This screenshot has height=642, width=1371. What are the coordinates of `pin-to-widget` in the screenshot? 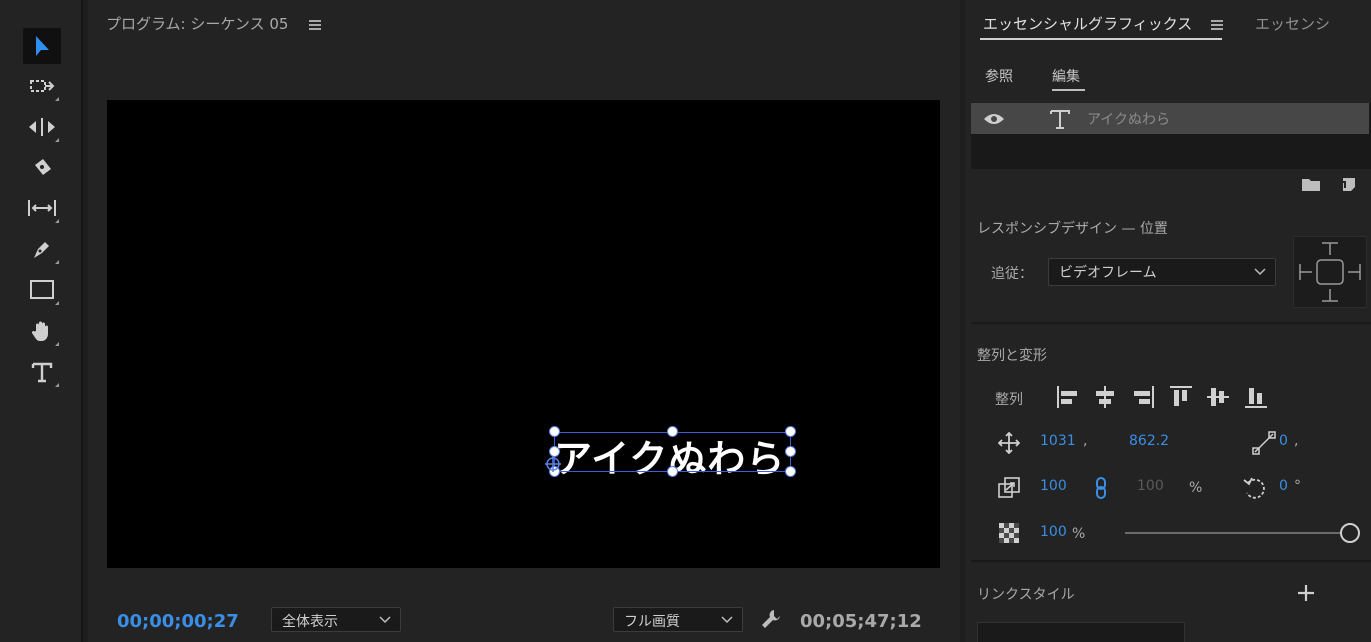 It's located at (1330, 272).